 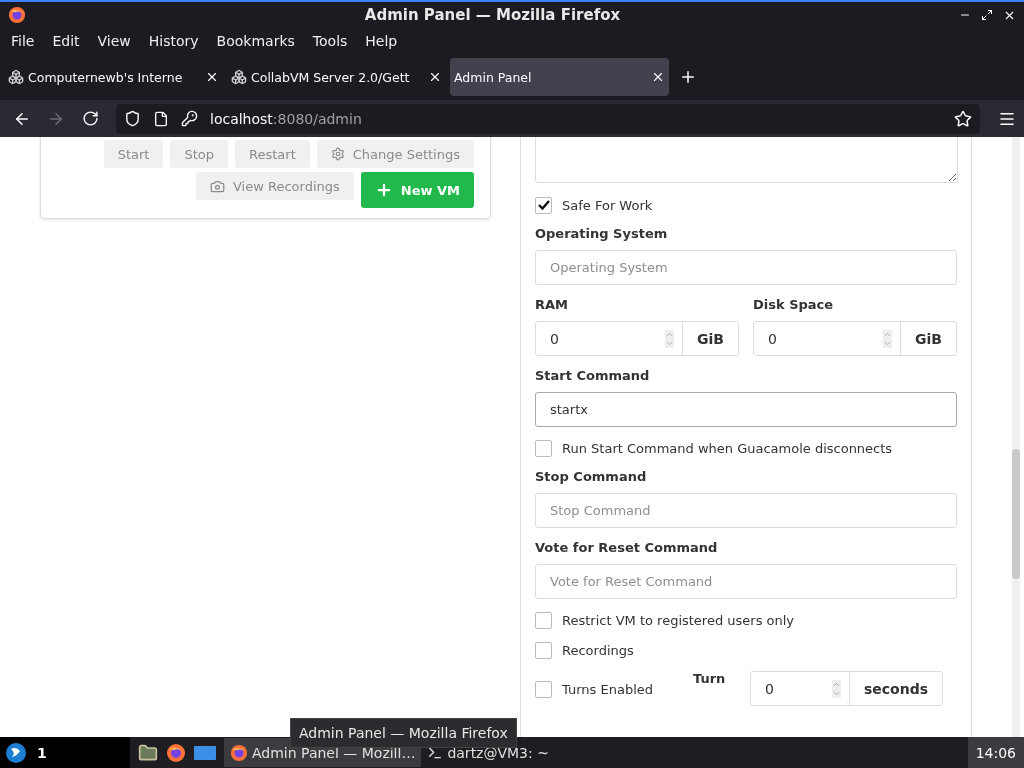 What do you see at coordinates (403, 733) in the screenshot?
I see `tooltip: Admin Panel — Mozilla Firefox` at bounding box center [403, 733].